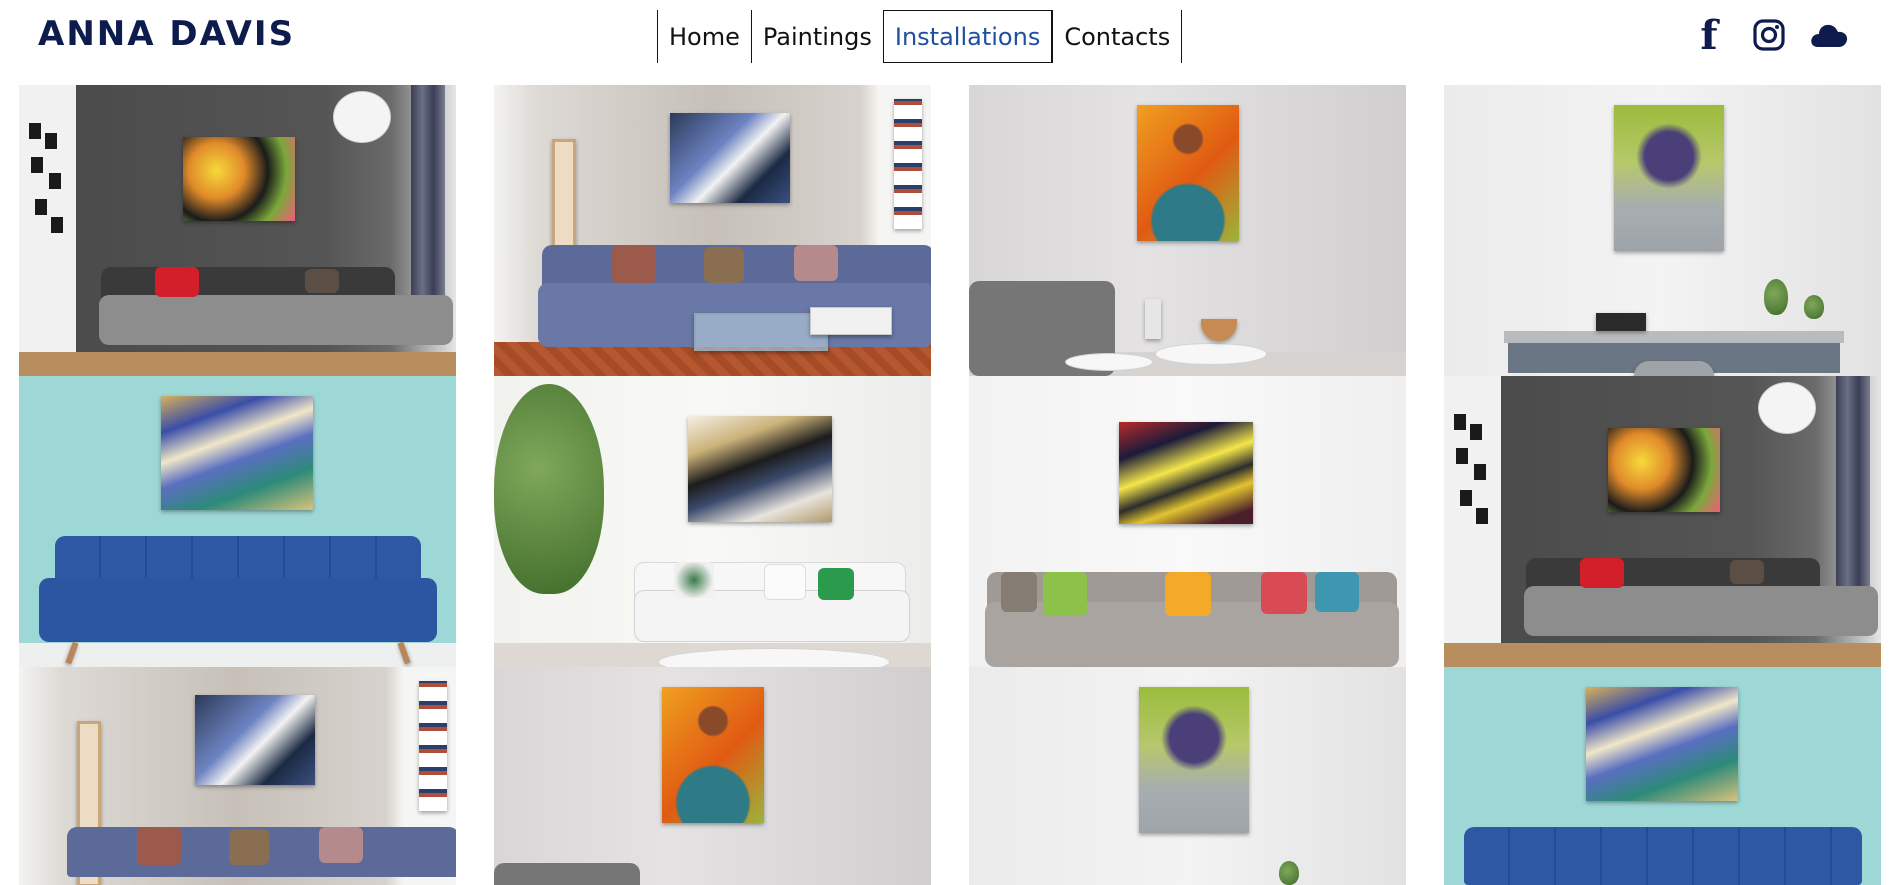  I want to click on desk-top, so click(1674, 337).